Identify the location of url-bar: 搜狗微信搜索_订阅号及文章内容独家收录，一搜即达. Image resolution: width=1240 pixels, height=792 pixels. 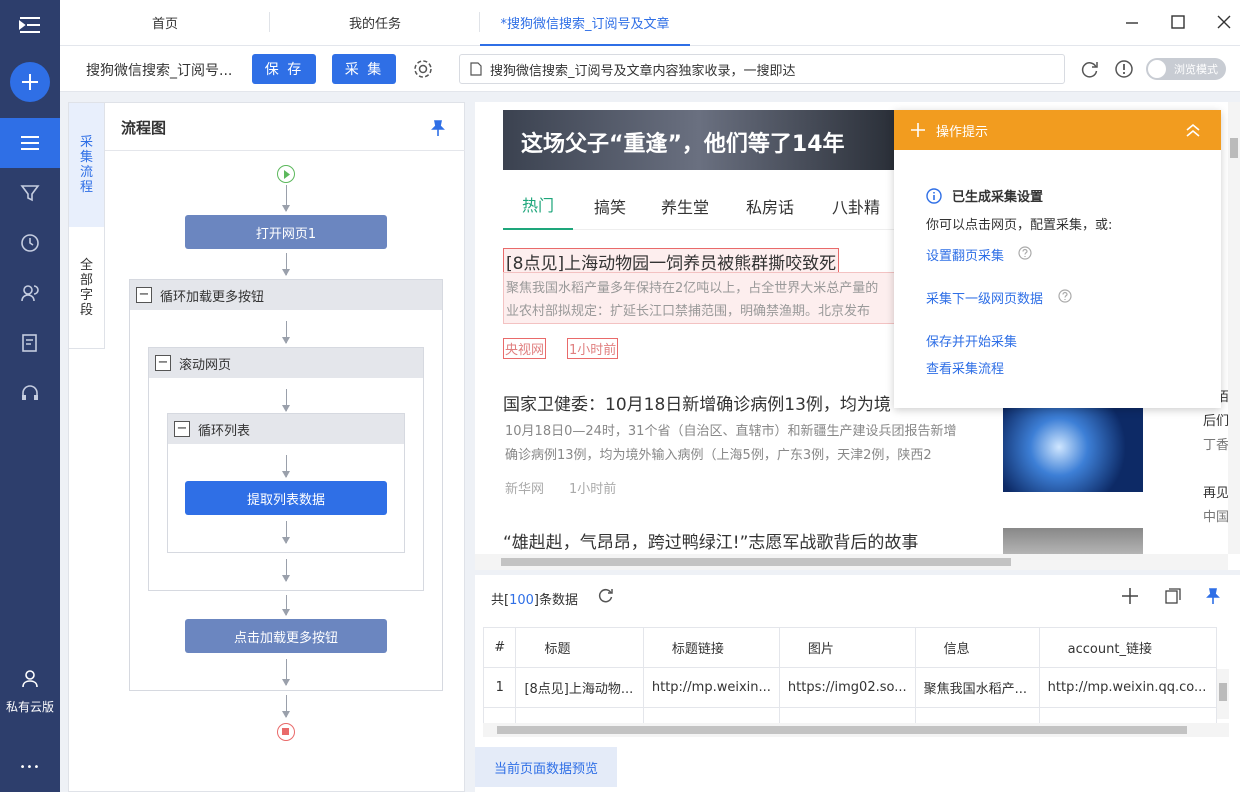
(762, 69).